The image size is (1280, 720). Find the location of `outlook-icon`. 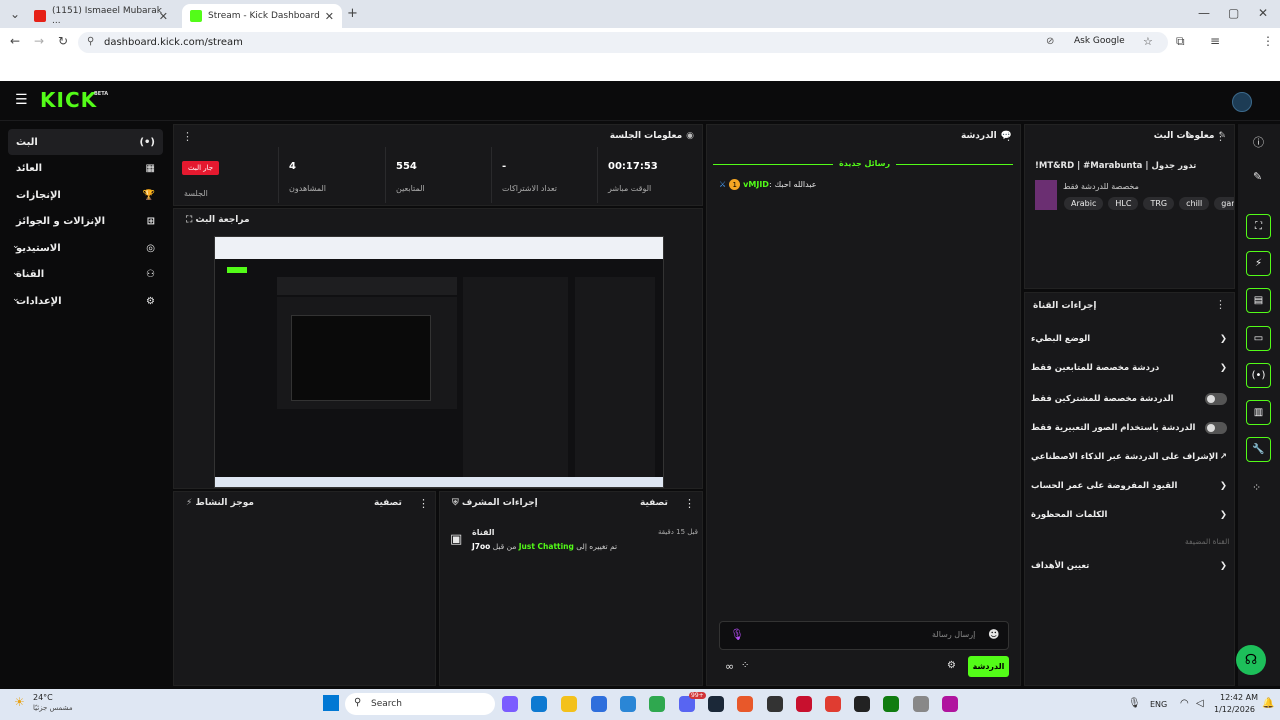

outlook-icon is located at coordinates (628, 704).